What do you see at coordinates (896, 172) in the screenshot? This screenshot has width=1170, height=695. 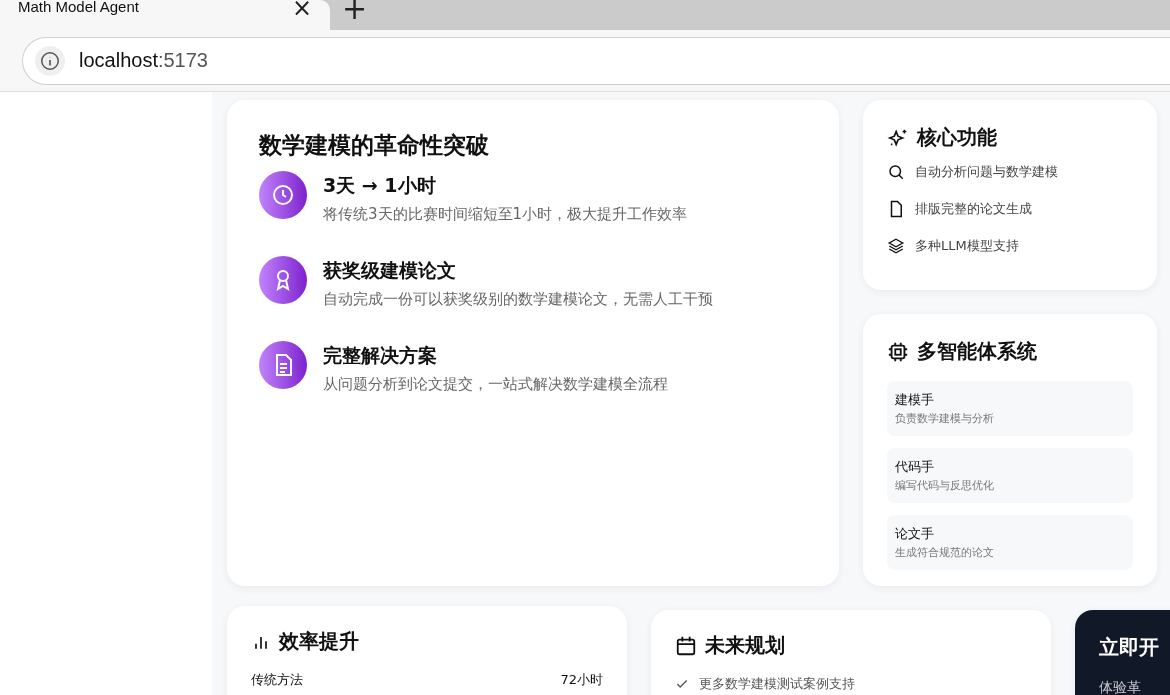 I see `search-icon` at bounding box center [896, 172].